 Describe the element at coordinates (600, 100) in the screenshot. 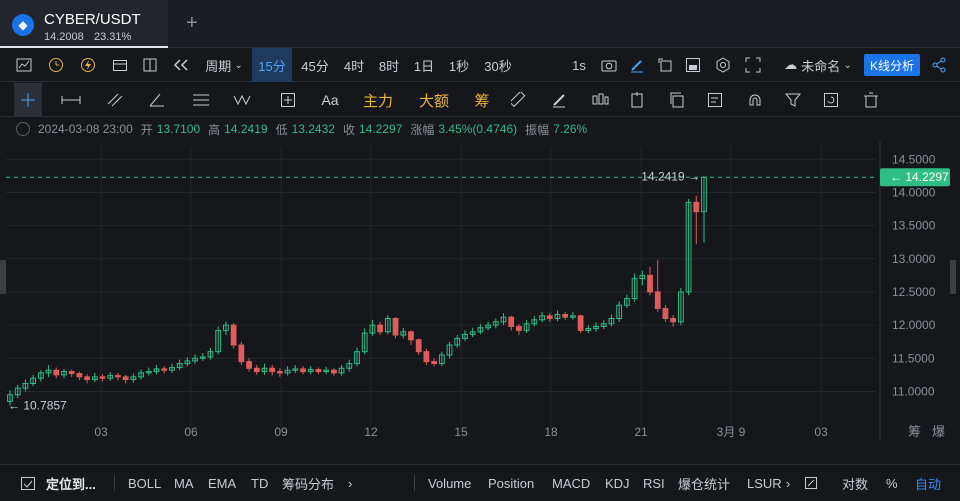

I see `candle-type-icon` at that location.